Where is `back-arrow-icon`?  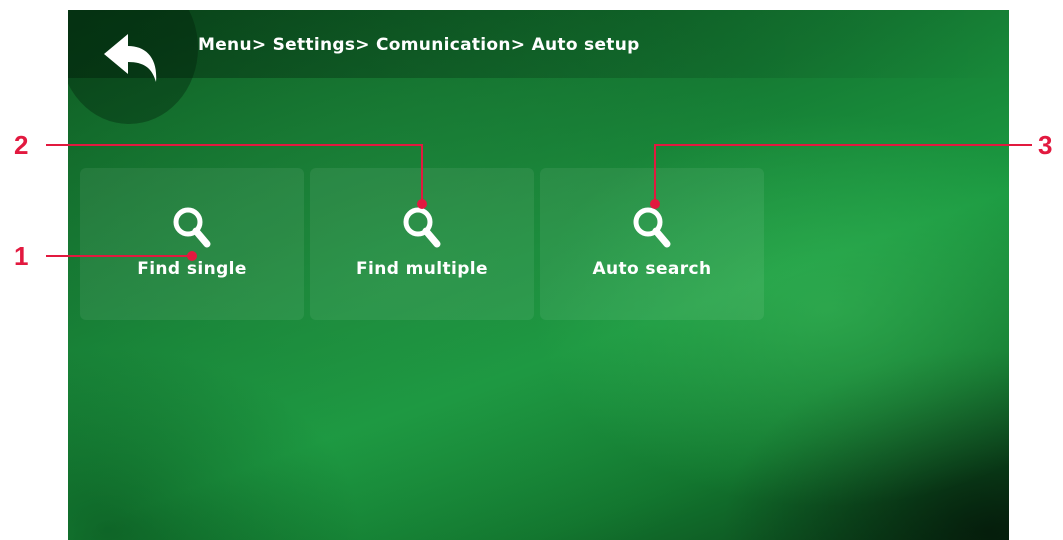 back-arrow-icon is located at coordinates (130, 58).